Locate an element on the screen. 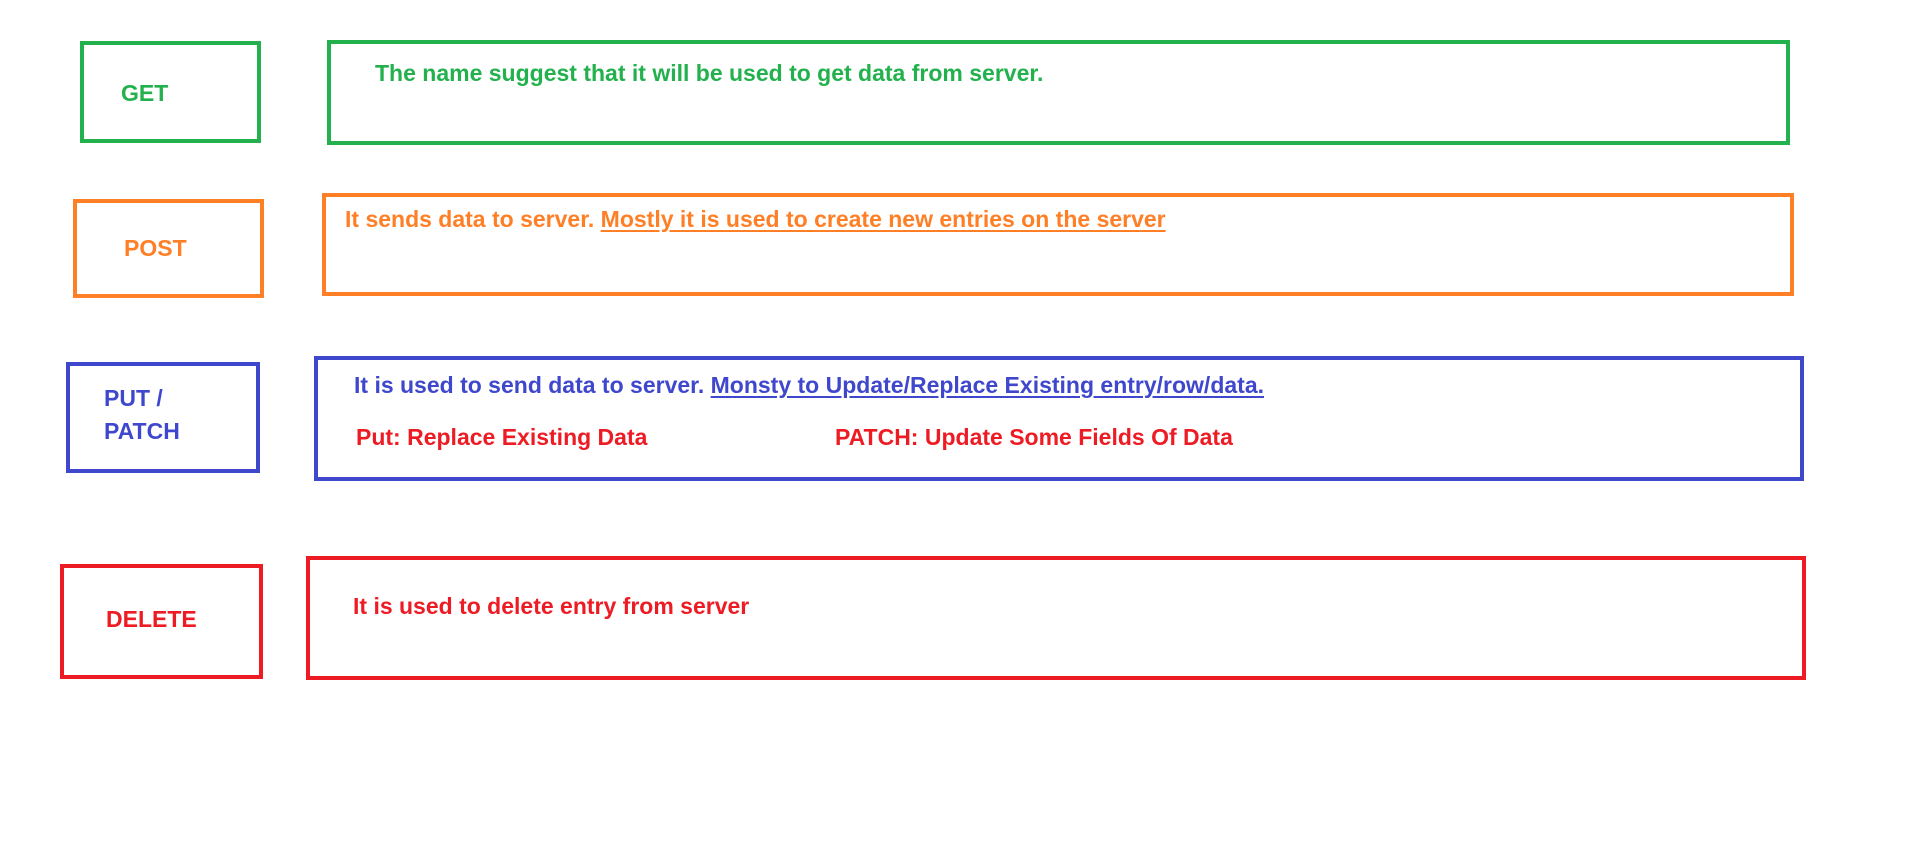  patch-label: PATCH is located at coordinates (142, 431).